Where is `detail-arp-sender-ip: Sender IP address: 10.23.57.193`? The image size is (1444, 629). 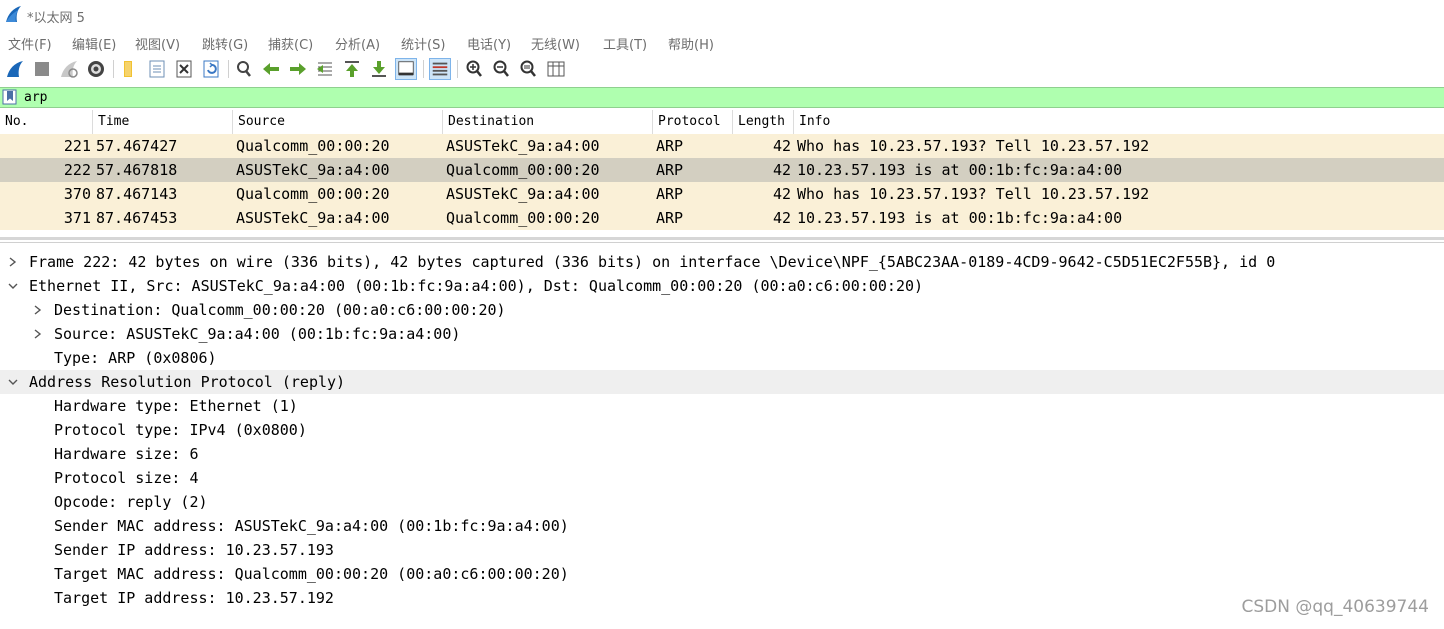
detail-arp-sender-ip: Sender IP address: 10.23.57.193 is located at coordinates (722, 550).